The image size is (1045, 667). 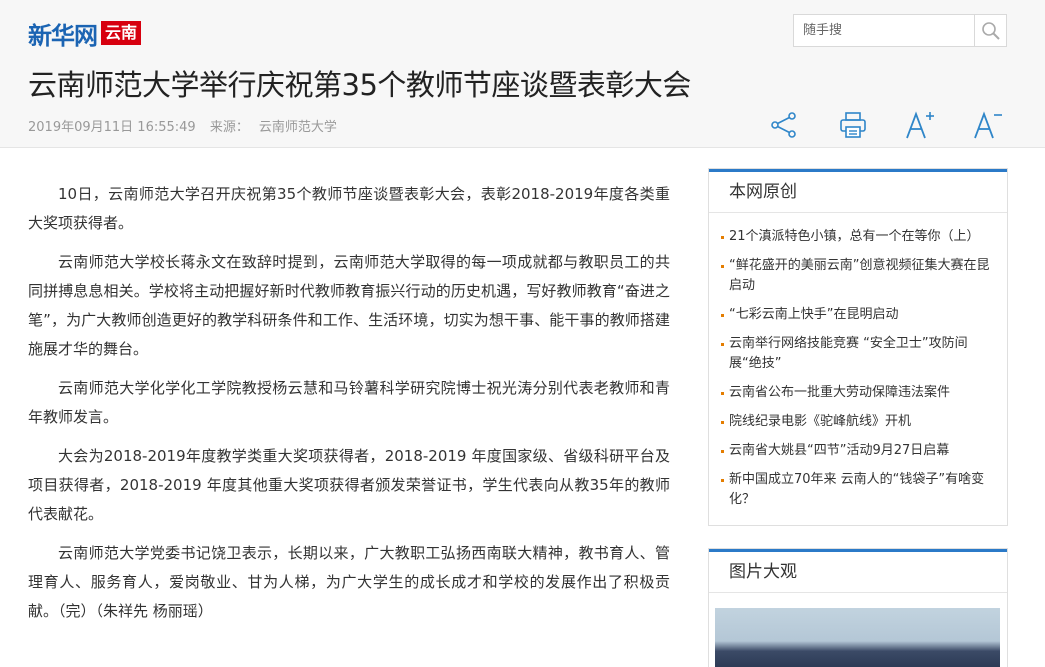 I want to click on panel-title: 本网原创, so click(x=858, y=191).